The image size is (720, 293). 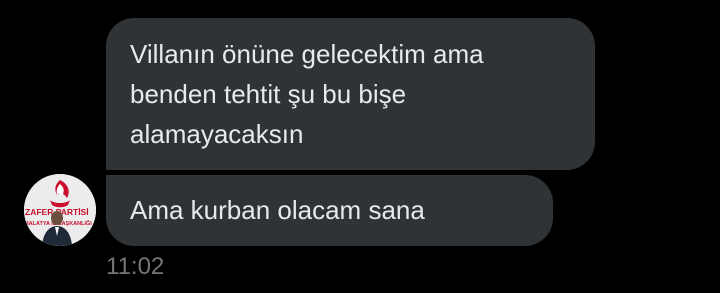 I want to click on message-timestamp: 11:02, so click(x=135, y=266).